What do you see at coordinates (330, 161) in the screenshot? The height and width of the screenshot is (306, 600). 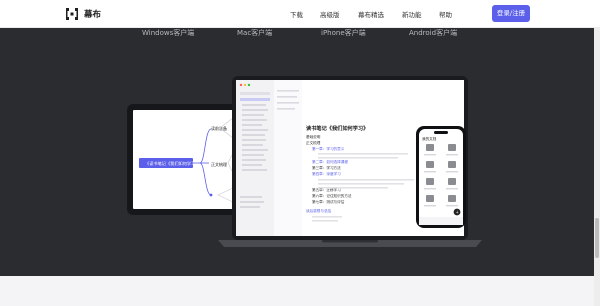 I see `doc-line: 第二章：如何选择课程` at bounding box center [330, 161].